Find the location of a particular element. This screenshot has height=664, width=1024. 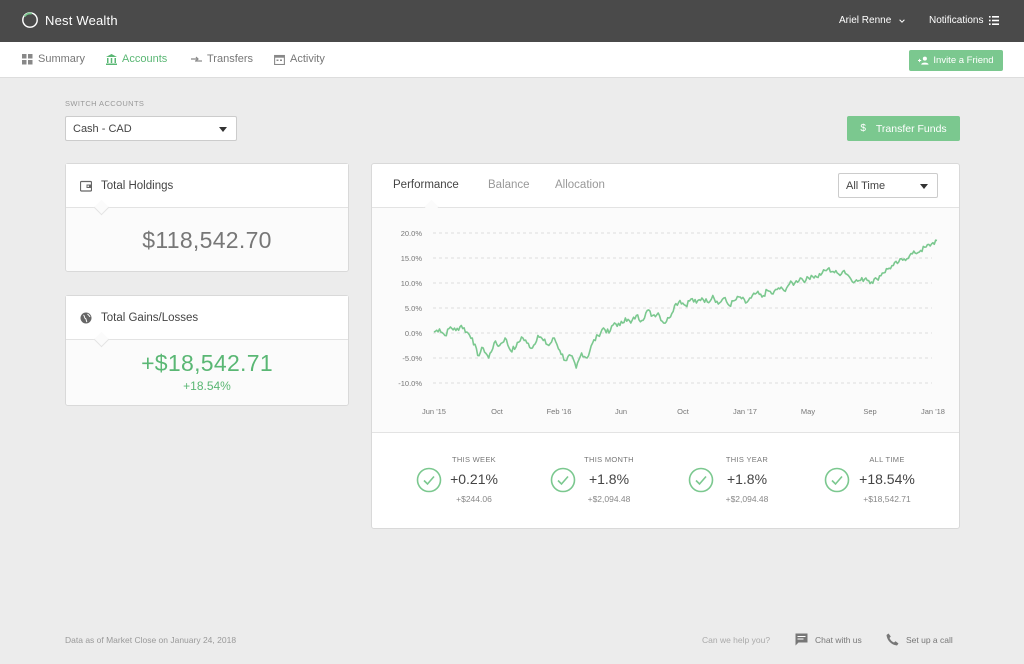

stat-sub: +$18,542.71 is located at coordinates (887, 499).